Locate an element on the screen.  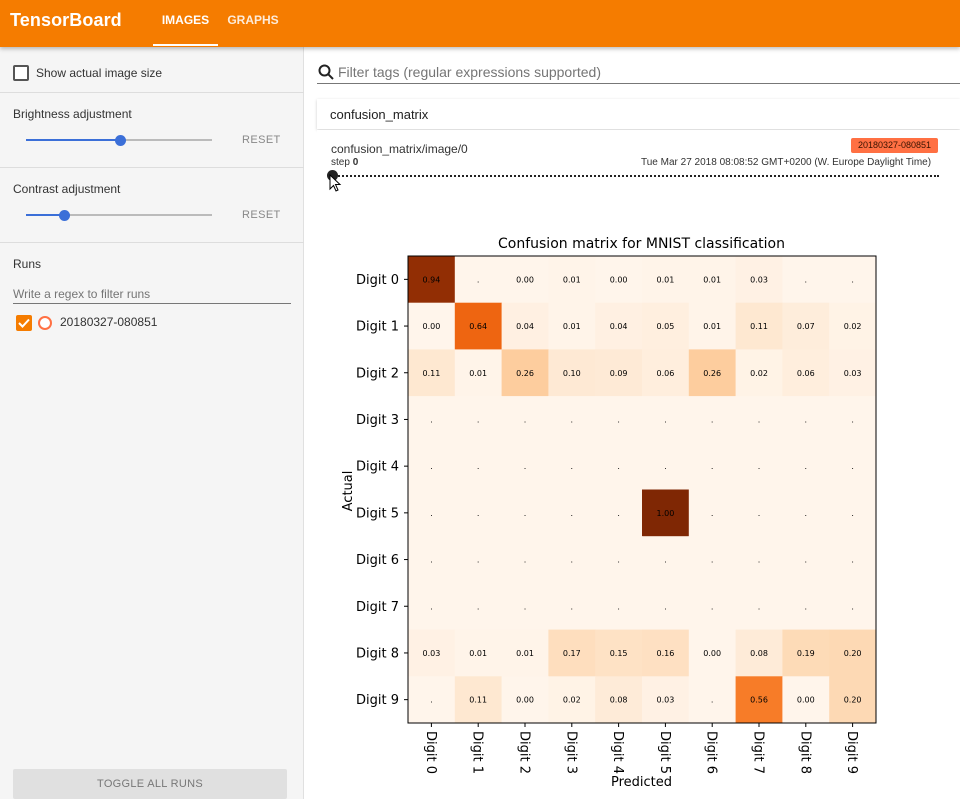
cell-value-label: 0.20 is located at coordinates (853, 653).